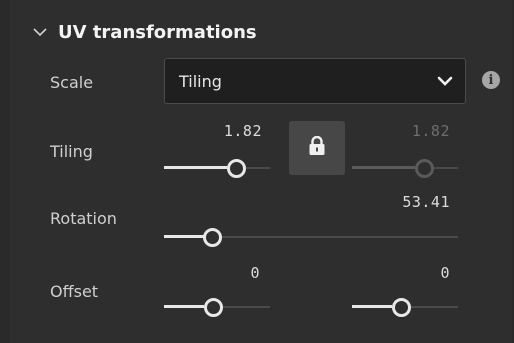 This screenshot has height=343, width=514. I want to click on offset-u-value: 0, so click(250, 273).